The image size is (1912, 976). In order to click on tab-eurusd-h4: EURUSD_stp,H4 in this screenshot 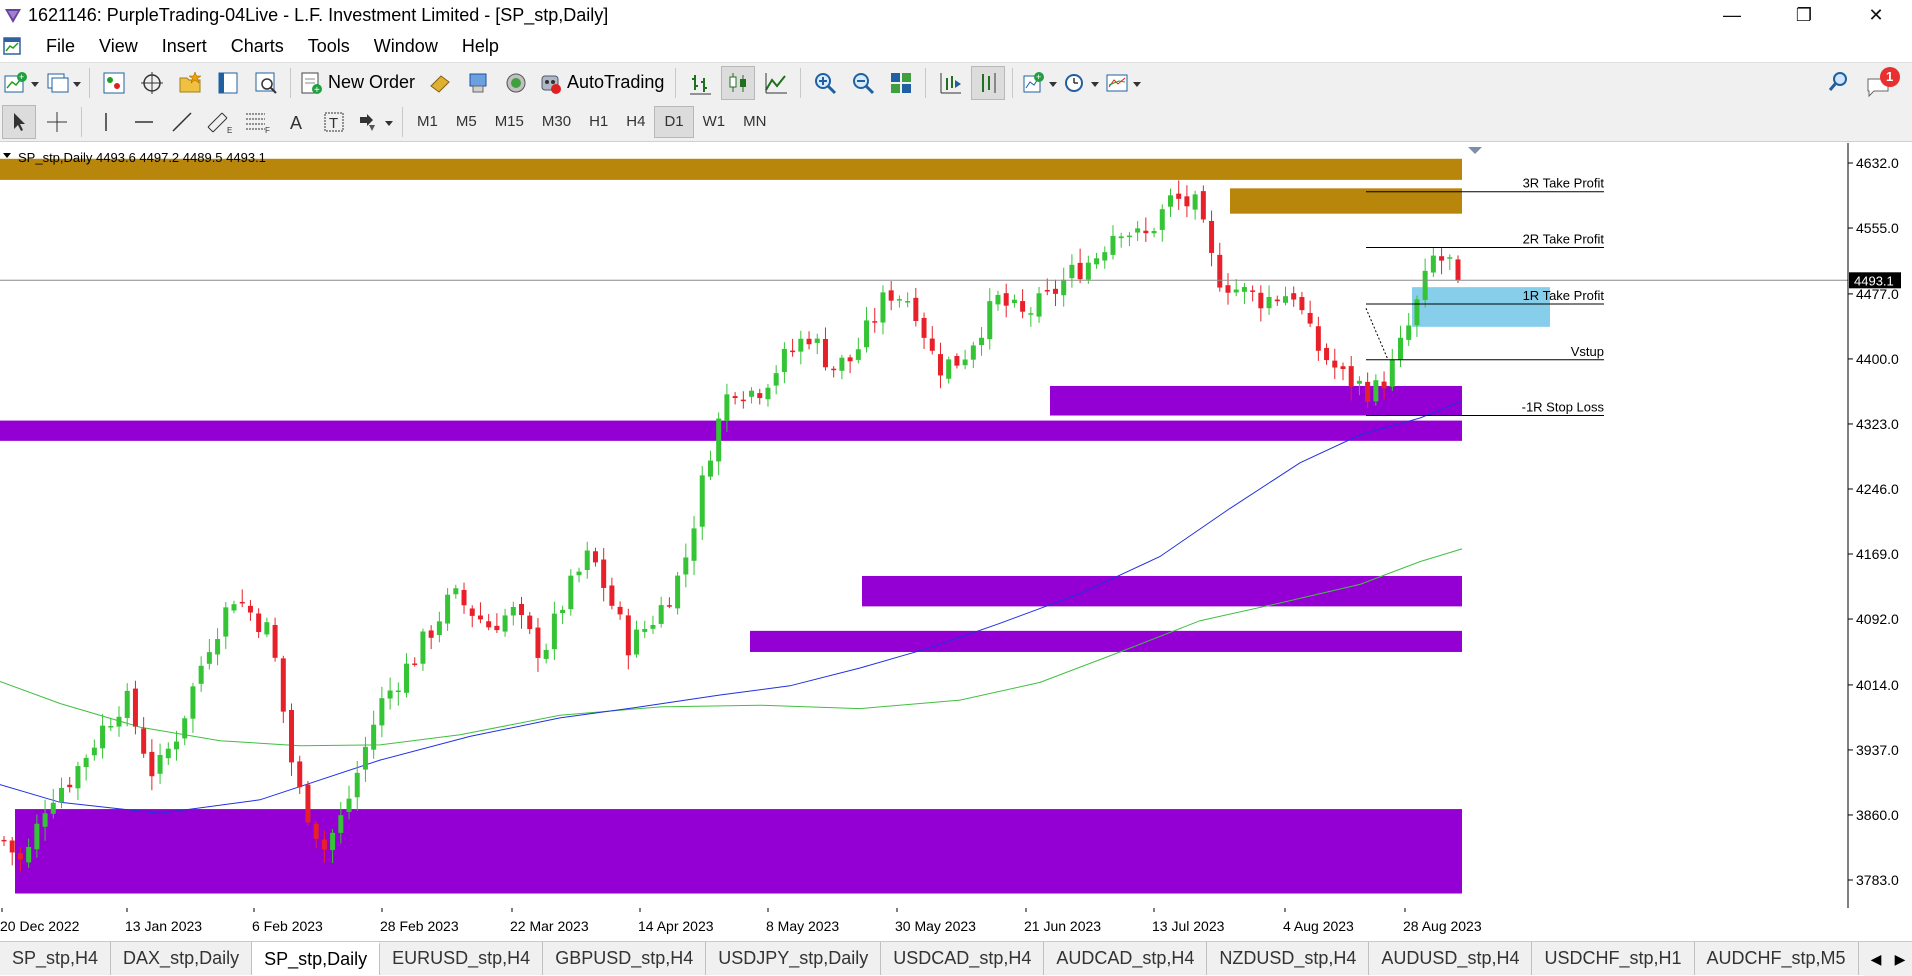, I will do `click(462, 958)`.